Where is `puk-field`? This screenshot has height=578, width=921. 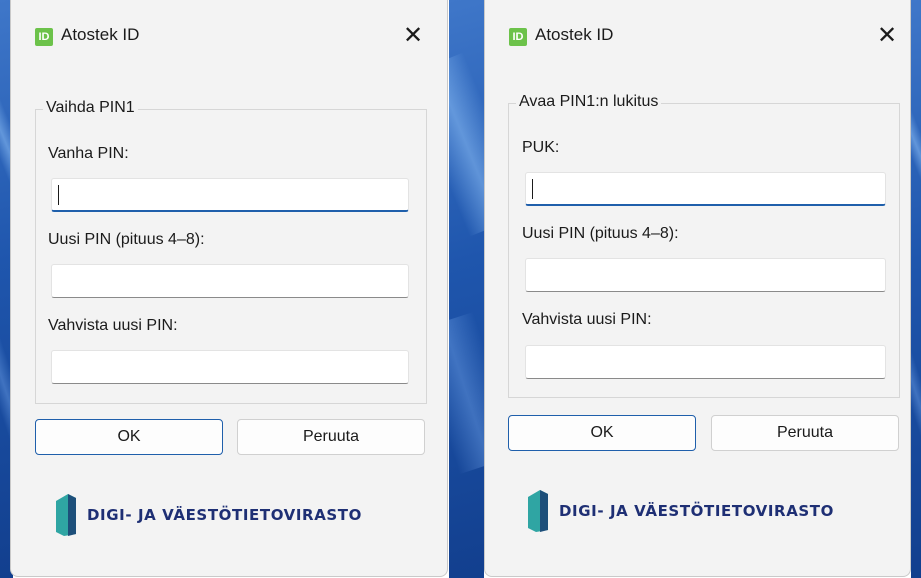
puk-field is located at coordinates (705, 189).